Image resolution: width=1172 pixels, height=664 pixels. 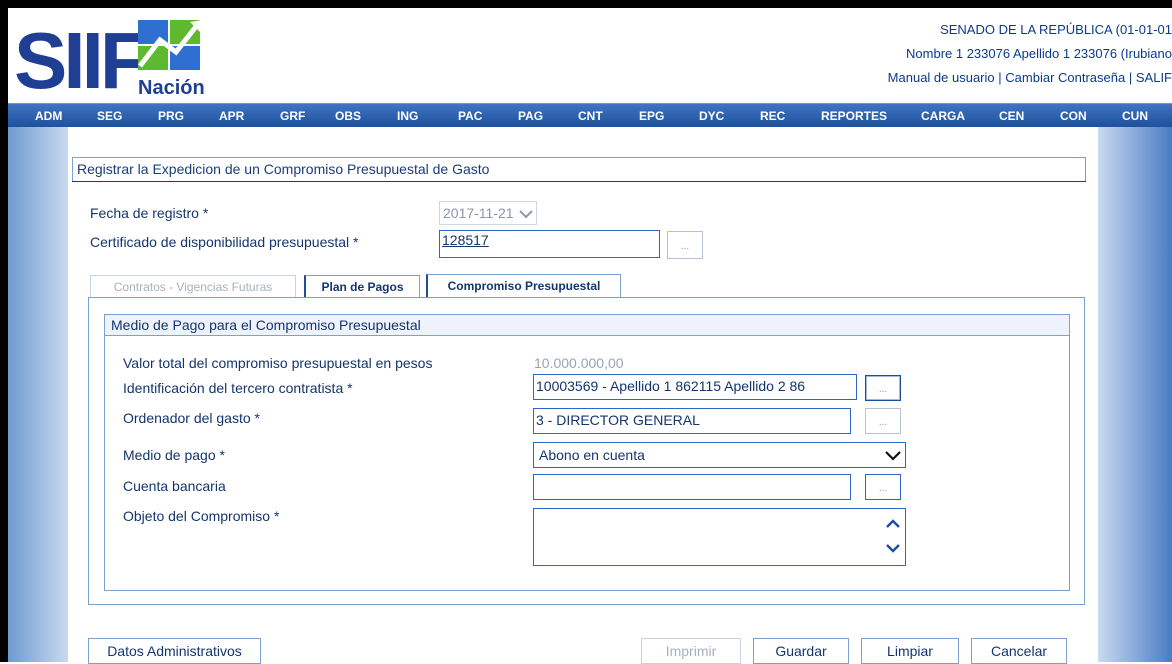 What do you see at coordinates (174, 651) in the screenshot?
I see `datos-administrativos-button: Datos Administrativos` at bounding box center [174, 651].